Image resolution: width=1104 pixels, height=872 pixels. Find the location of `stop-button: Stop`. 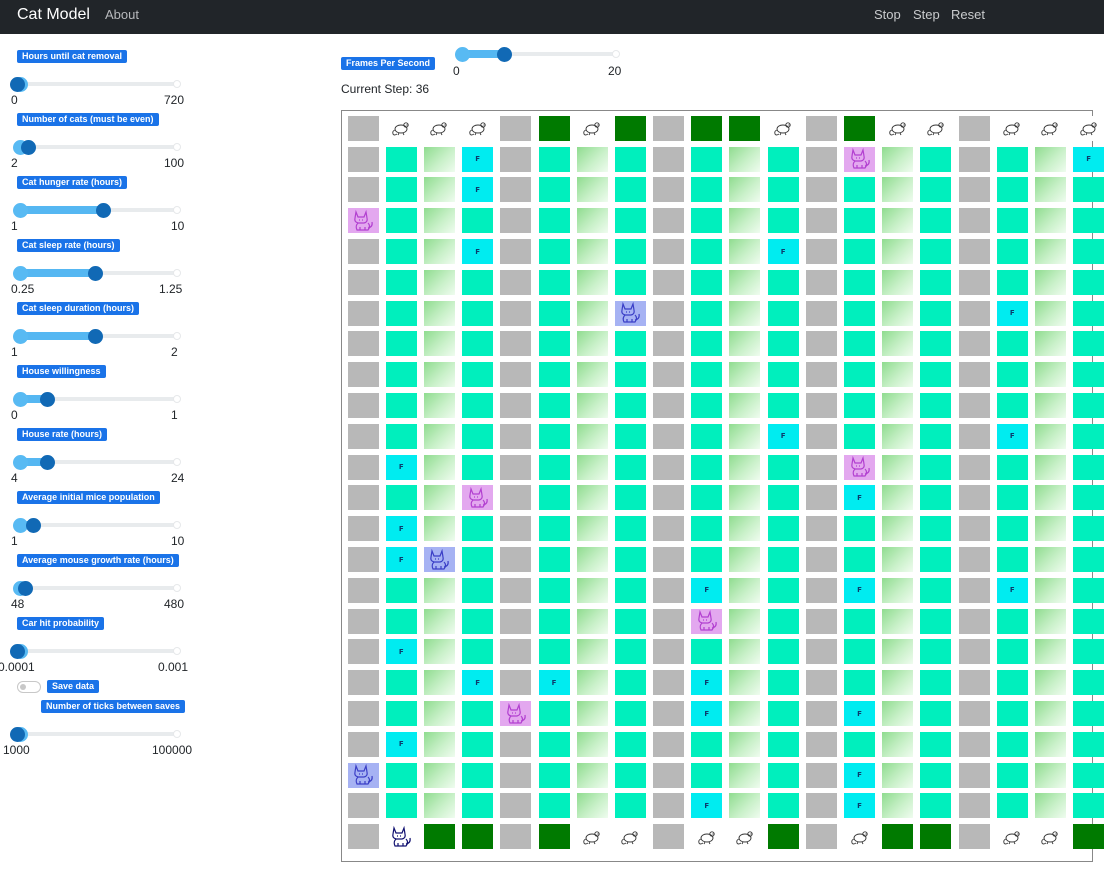

stop-button: Stop is located at coordinates (887, 14).